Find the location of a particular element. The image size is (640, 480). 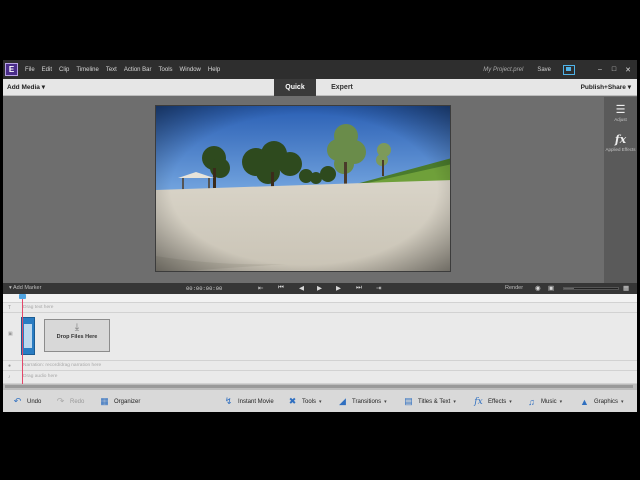

effects-label: Effects is located at coordinates (497, 401).